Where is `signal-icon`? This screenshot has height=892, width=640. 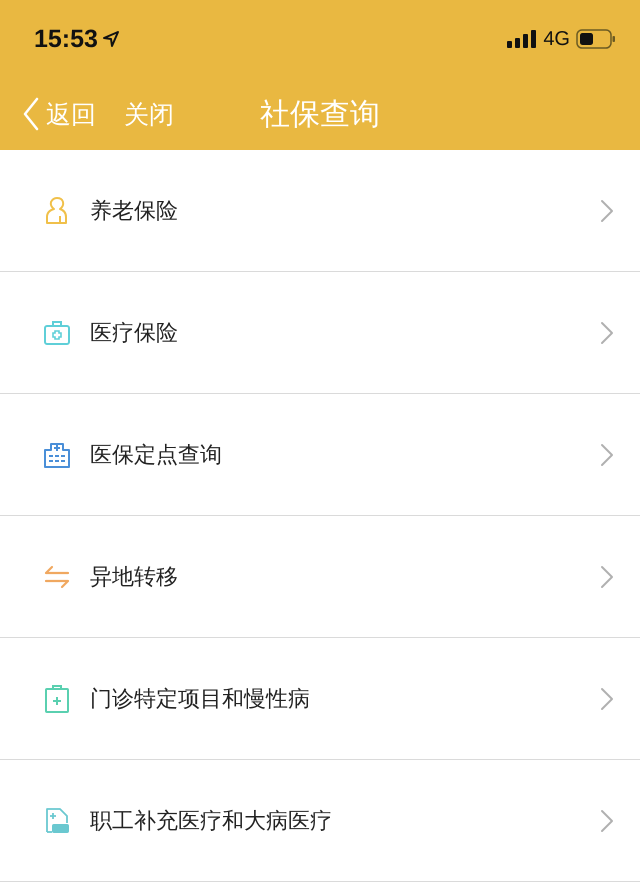
signal-icon is located at coordinates (522, 39).